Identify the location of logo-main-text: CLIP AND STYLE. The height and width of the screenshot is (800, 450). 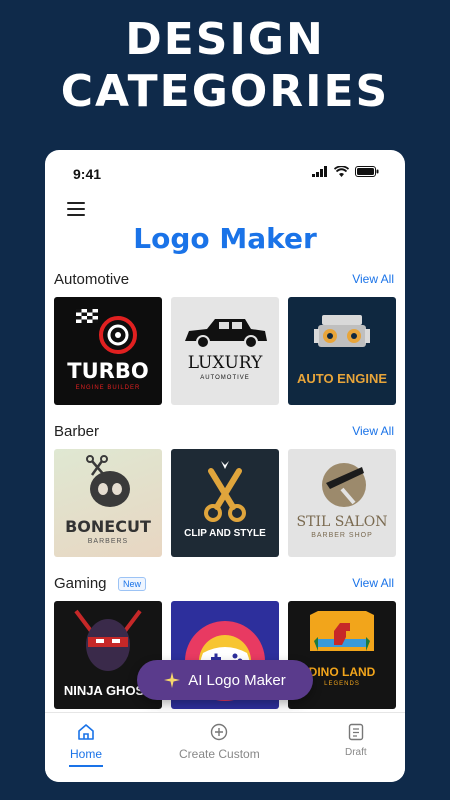
(225, 533).